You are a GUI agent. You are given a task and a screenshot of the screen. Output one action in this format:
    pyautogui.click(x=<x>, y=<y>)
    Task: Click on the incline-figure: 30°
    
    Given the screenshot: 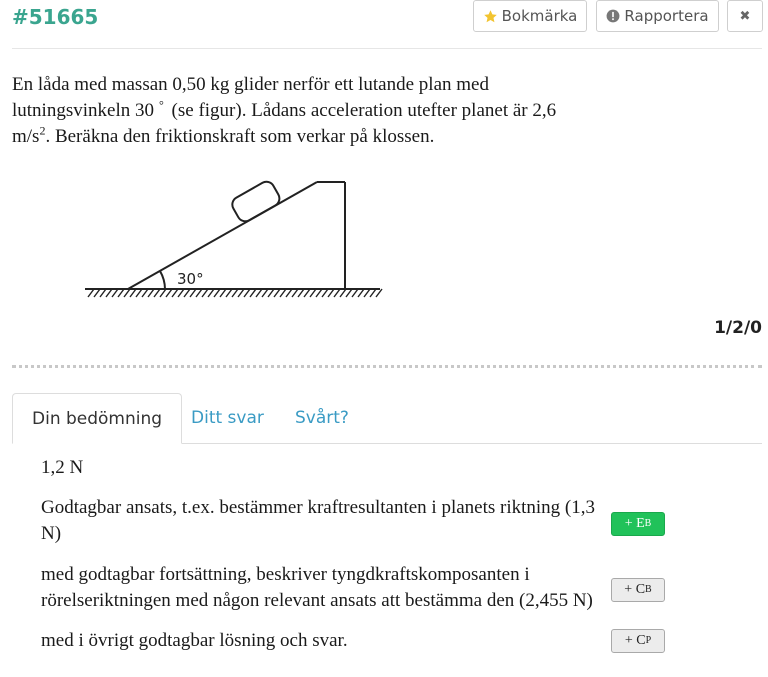 What is the action you would take?
    pyautogui.click(x=232, y=242)
    